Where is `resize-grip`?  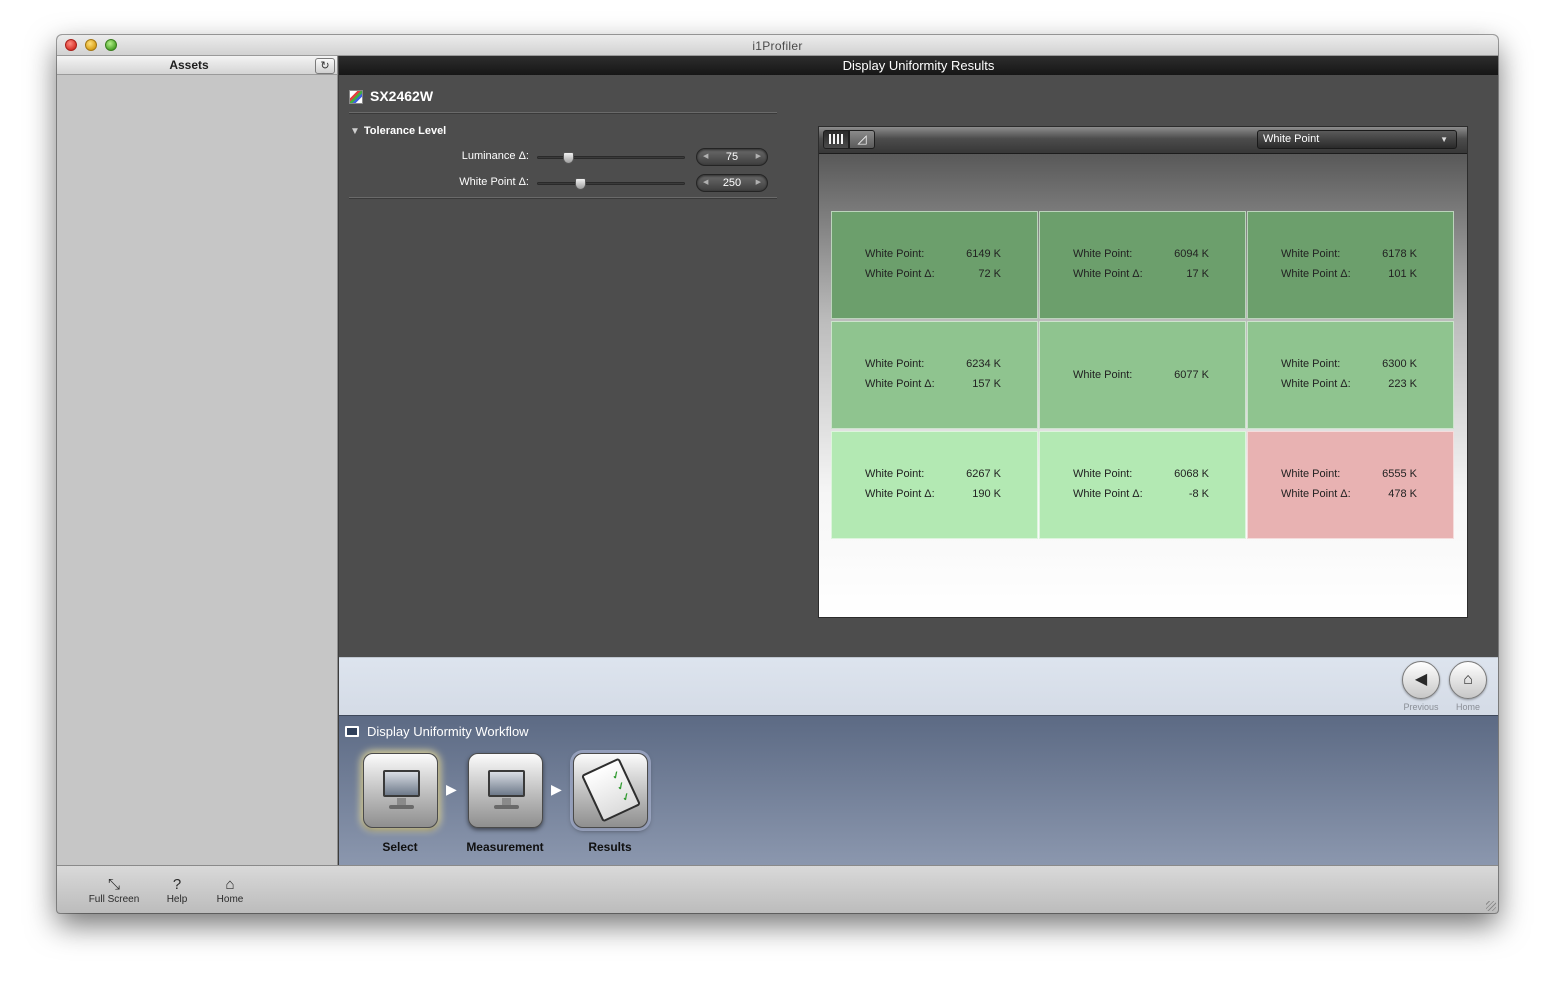 resize-grip is located at coordinates (1491, 906).